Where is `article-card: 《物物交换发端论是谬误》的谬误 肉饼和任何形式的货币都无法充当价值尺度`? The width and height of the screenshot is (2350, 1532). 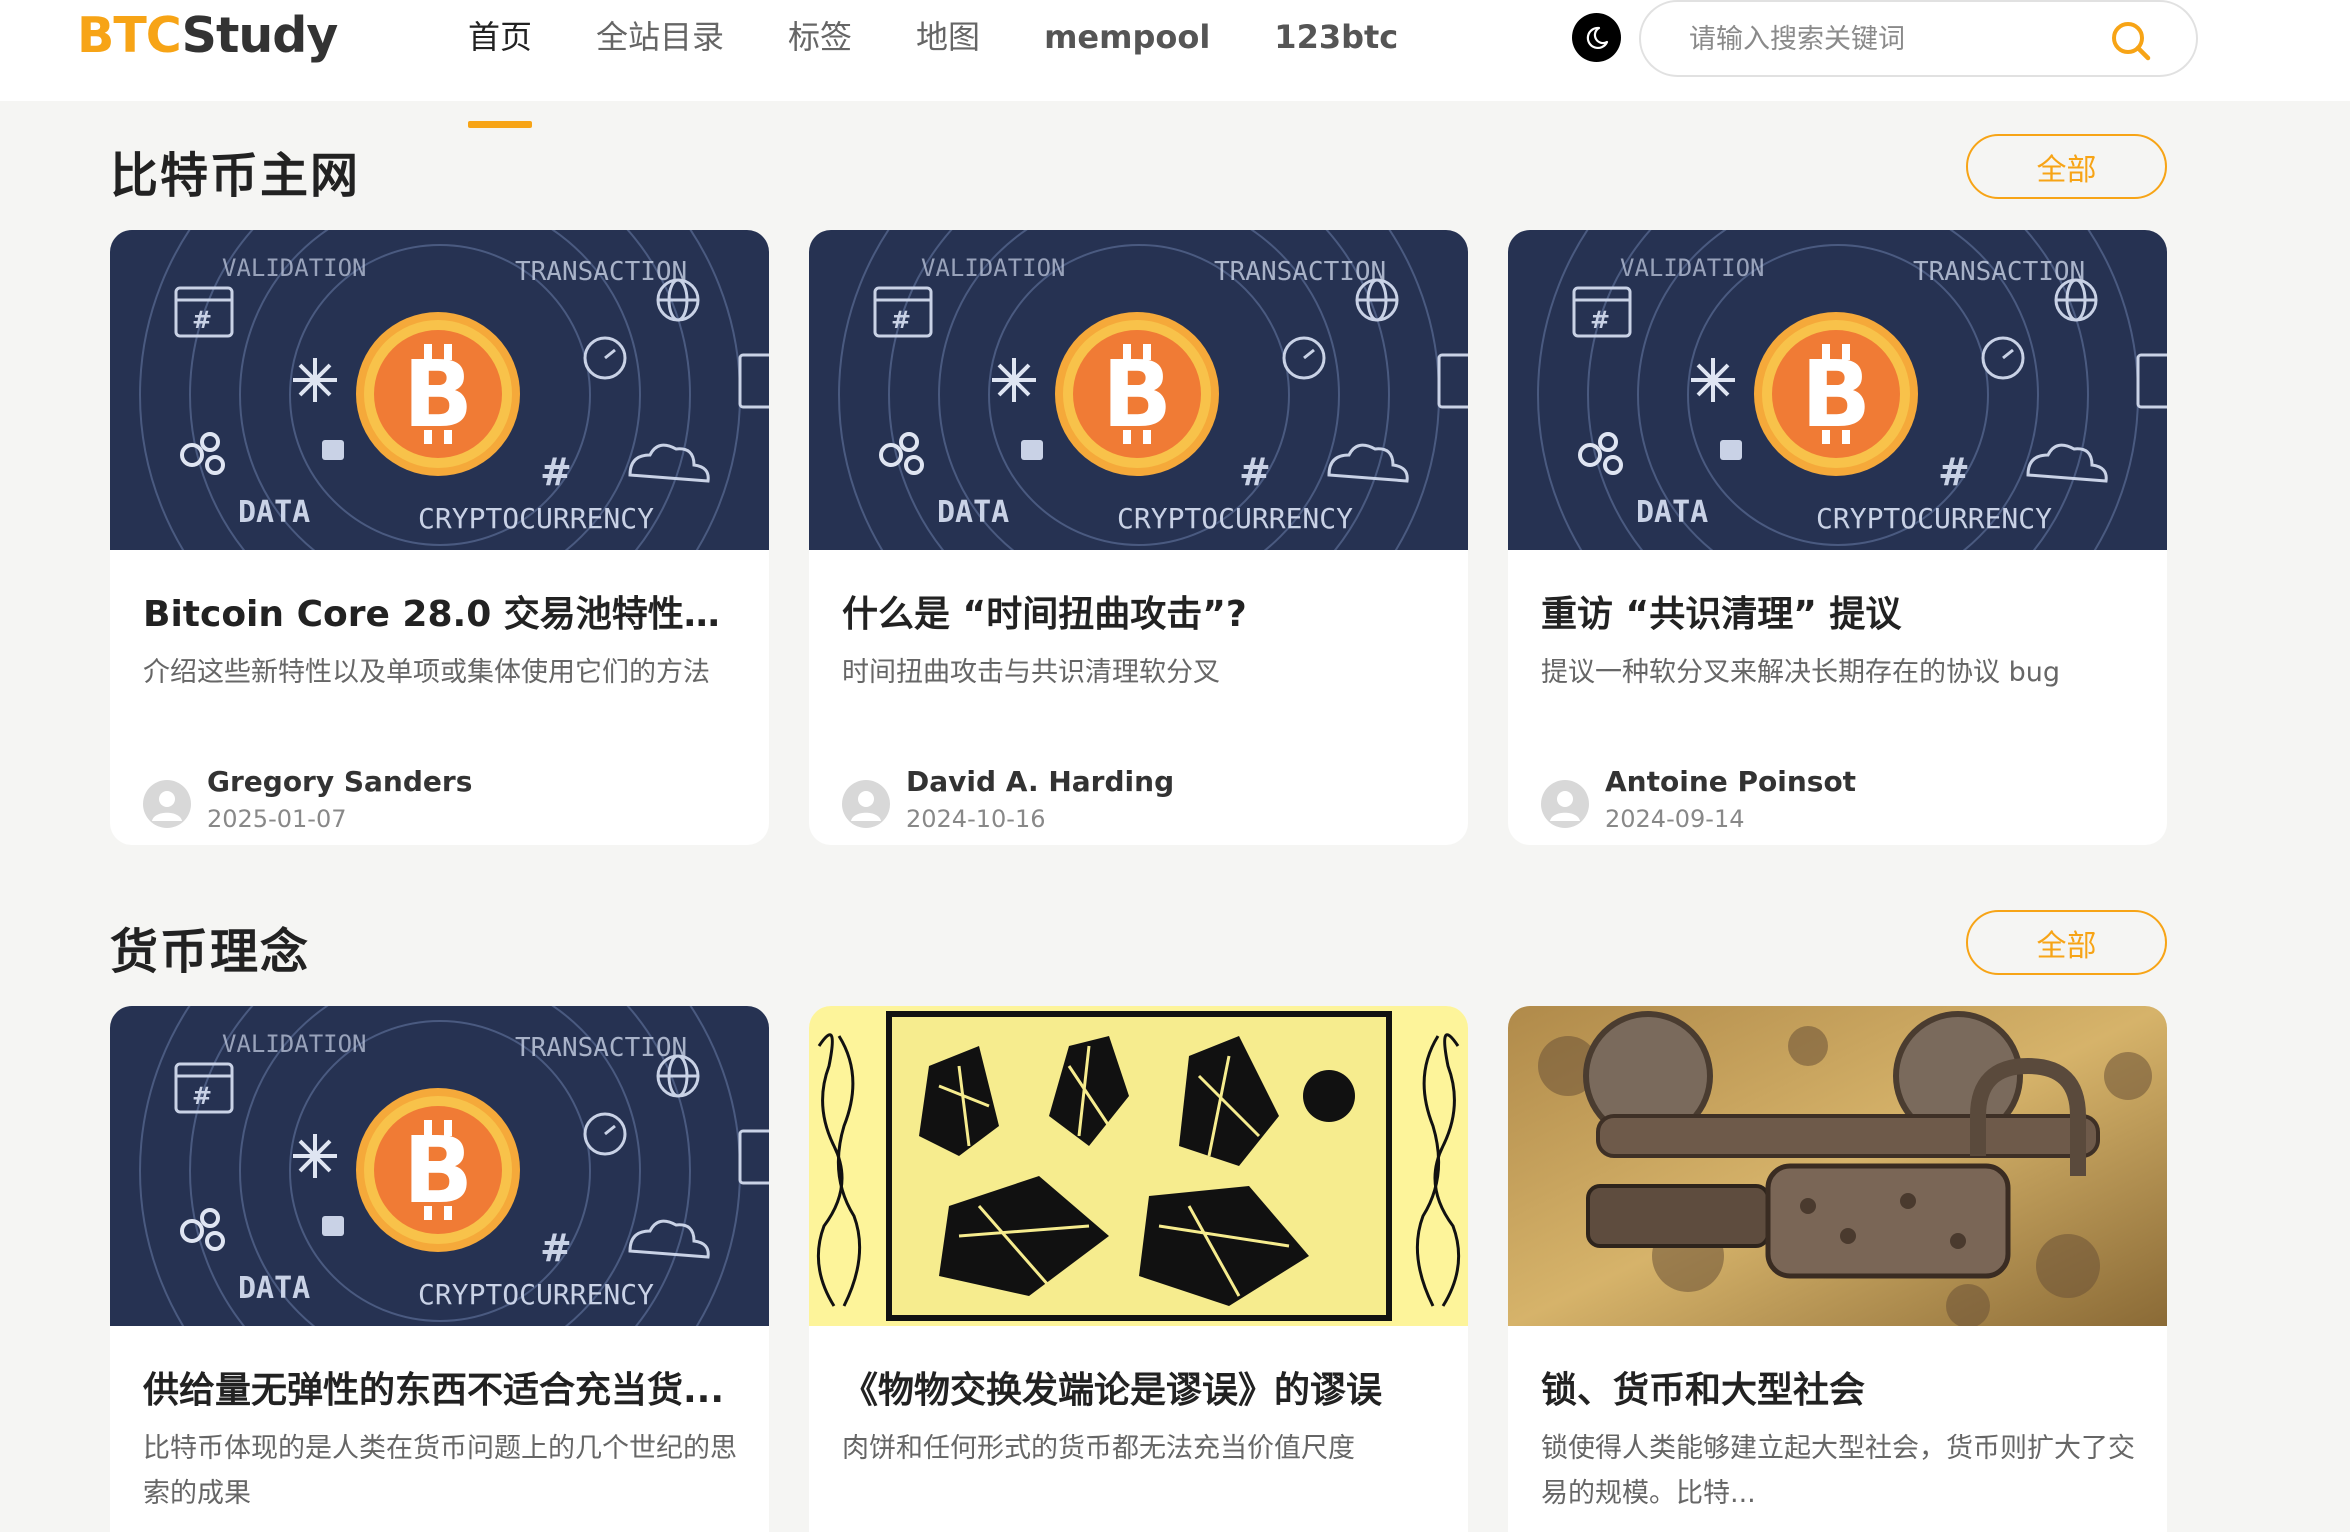 article-card: 《物物交换发端论是谬误》的谬误 肉饼和任何形式的货币都无法充当价值尺度 is located at coordinates (1138, 1269).